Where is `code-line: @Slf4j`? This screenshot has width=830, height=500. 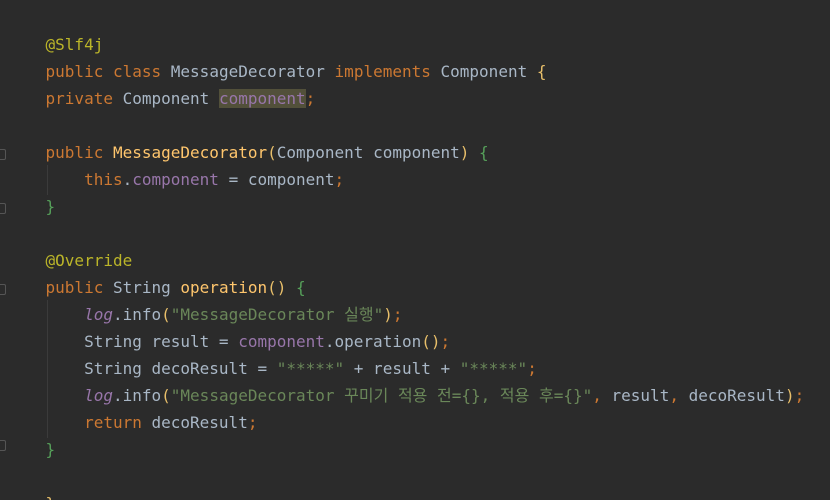 code-line: @Slf4j is located at coordinates (55, 29).